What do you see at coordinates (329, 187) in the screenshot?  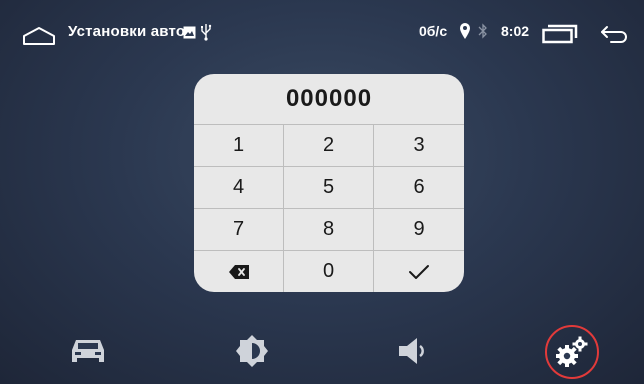 I see `key-5: 5` at bounding box center [329, 187].